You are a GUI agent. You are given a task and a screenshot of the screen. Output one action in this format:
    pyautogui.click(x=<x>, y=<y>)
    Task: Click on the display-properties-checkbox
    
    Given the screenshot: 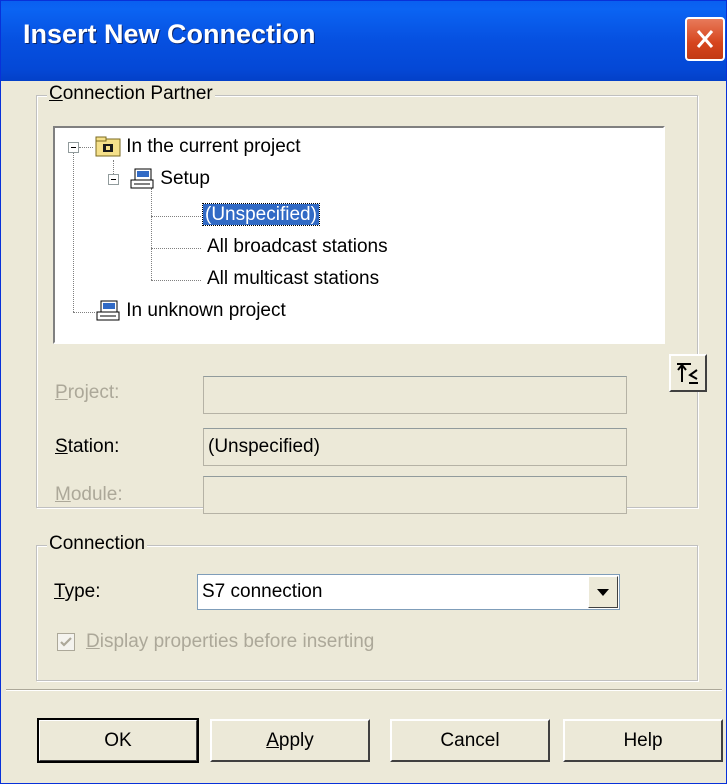 What is the action you would take?
    pyautogui.click(x=66, y=642)
    